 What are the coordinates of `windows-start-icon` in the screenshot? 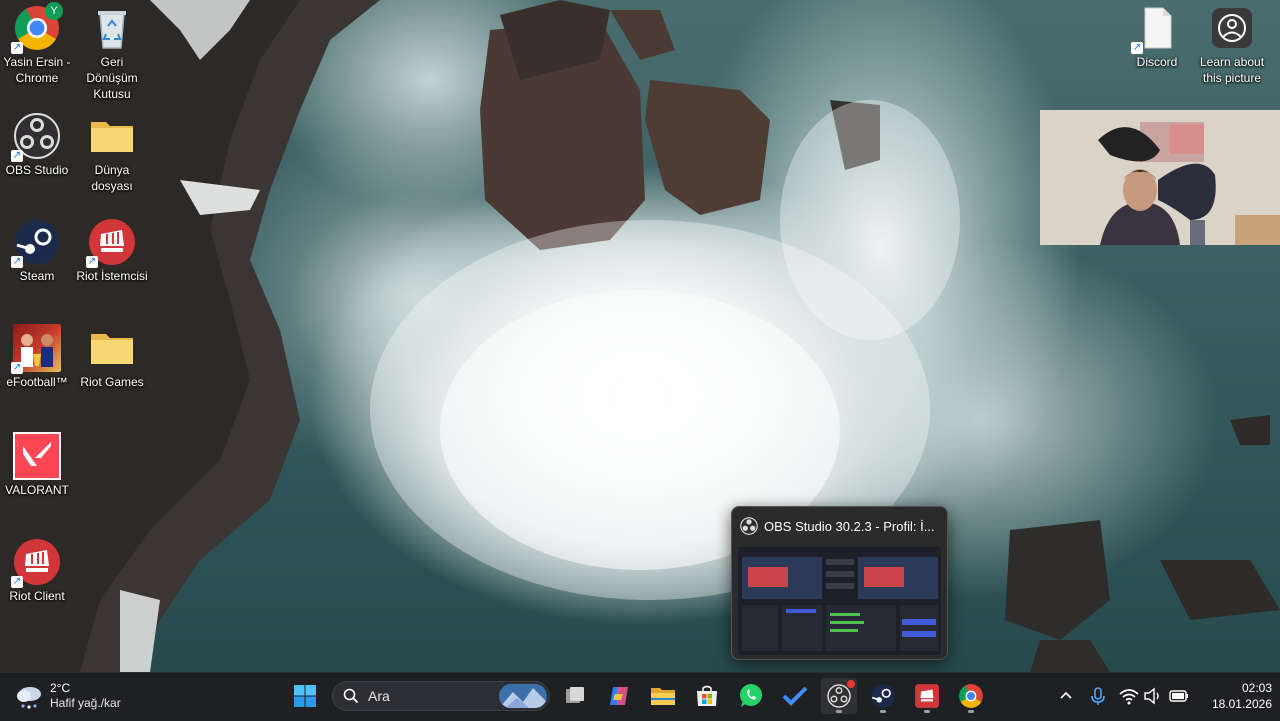 It's located at (305, 696).